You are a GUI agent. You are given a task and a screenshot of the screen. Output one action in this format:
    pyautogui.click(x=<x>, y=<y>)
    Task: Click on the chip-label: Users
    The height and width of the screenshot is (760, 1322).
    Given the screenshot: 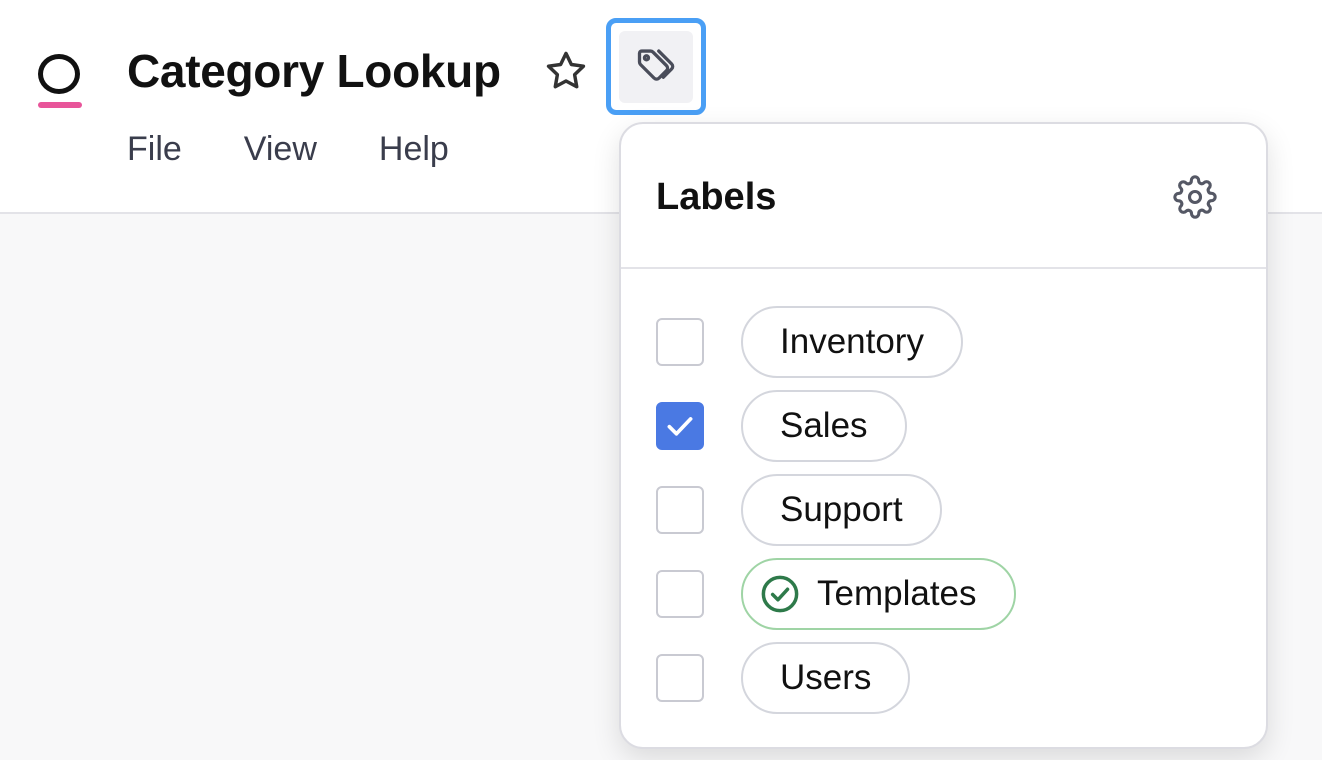 What is the action you would take?
    pyautogui.click(x=826, y=677)
    